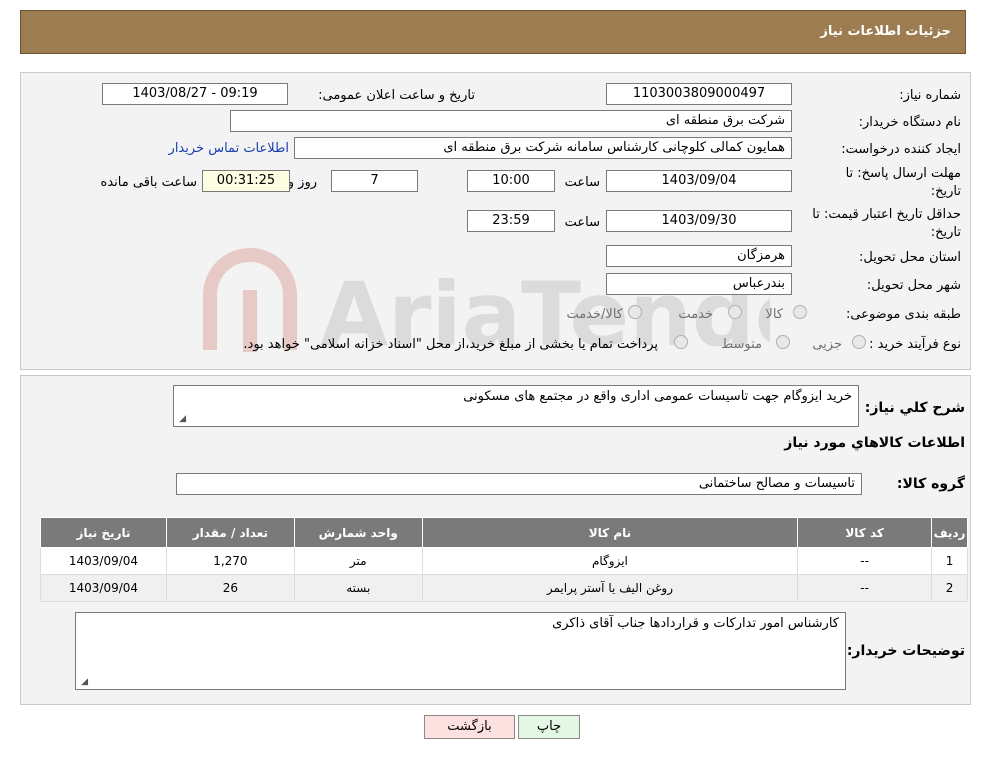 Image resolution: width=985 pixels, height=759 pixels. Describe the element at coordinates (735, 312) in the screenshot. I see `category-radio-service` at that location.